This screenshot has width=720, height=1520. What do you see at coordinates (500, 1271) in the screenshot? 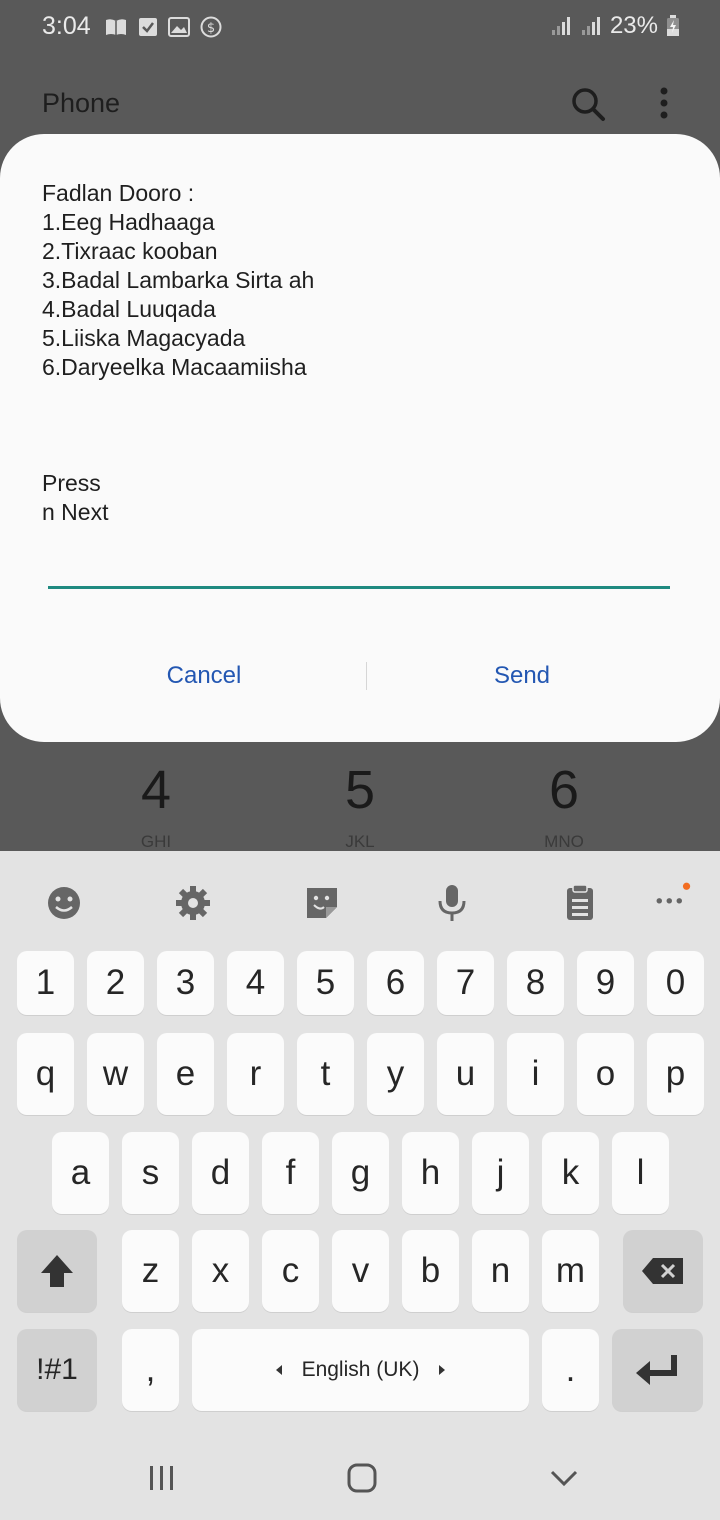
I see `key-n: n` at bounding box center [500, 1271].